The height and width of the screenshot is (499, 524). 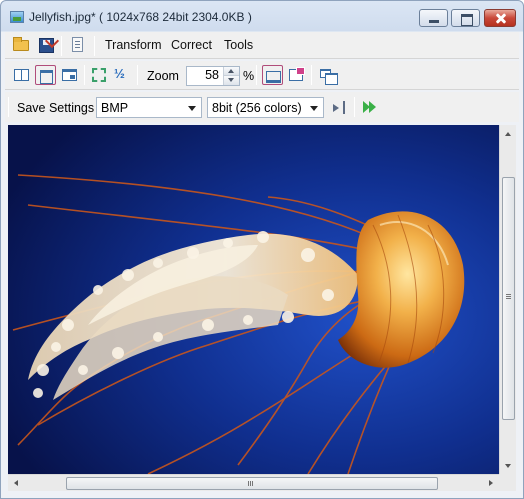 I want to click on framed-window-icon, so click(x=45, y=75).